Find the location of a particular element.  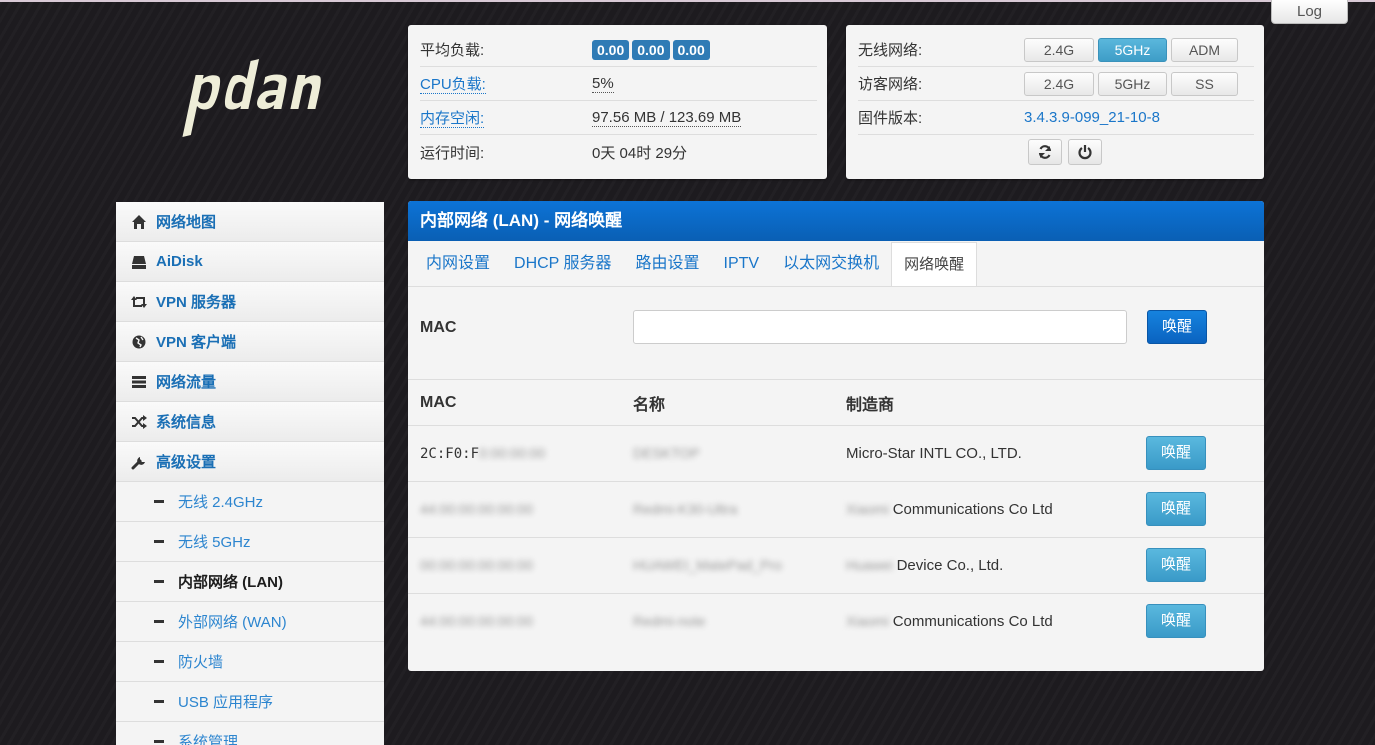

cpu-label: CPU负载: is located at coordinates (506, 83).